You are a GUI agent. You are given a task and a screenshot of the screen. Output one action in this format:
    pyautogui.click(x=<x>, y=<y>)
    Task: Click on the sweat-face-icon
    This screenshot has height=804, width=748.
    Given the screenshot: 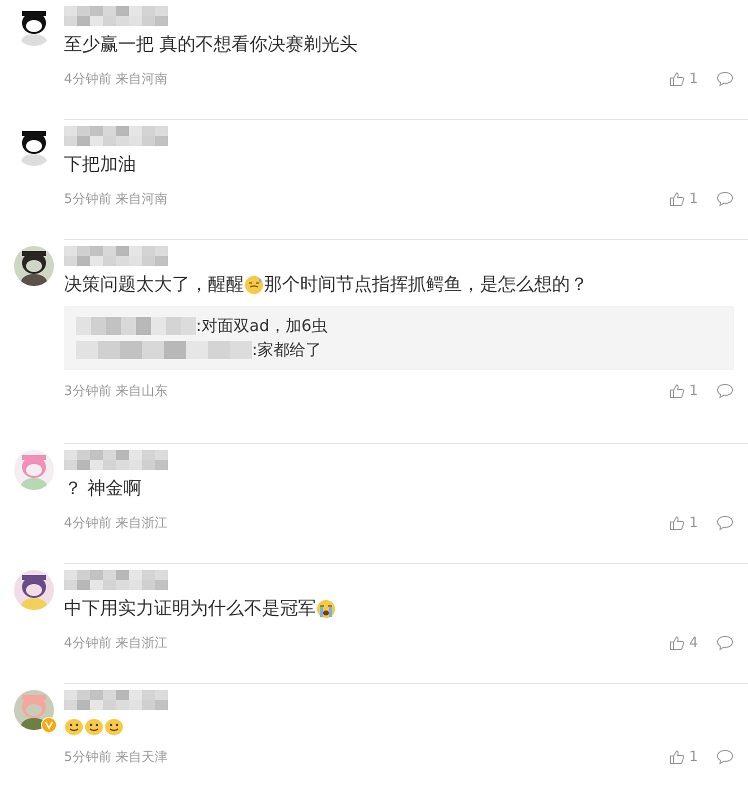 What is the action you would take?
    pyautogui.click(x=254, y=285)
    